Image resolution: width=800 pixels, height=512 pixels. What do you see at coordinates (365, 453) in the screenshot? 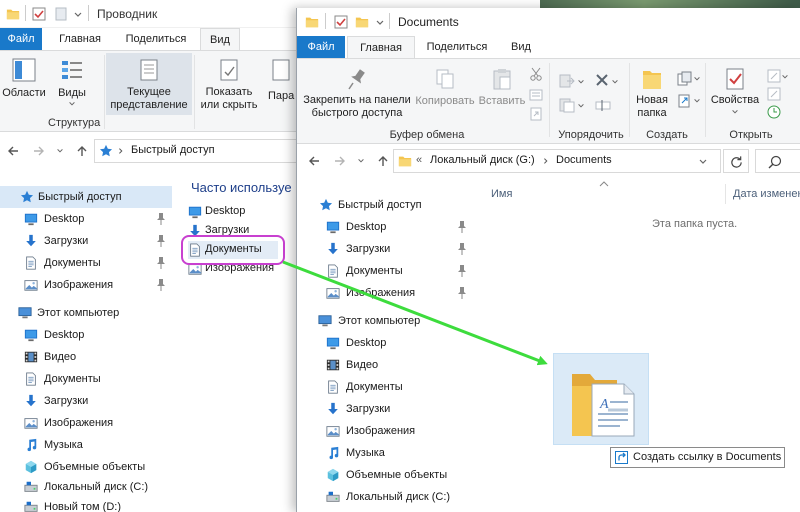
I see `nav-label: Музыка` at bounding box center [365, 453].